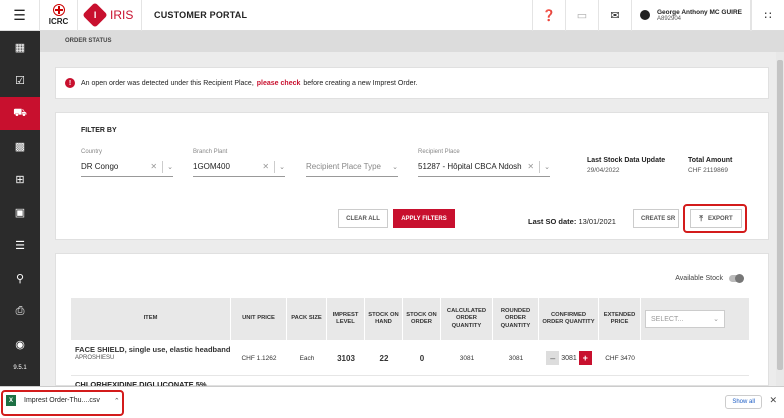 Image resolution: width=784 pixels, height=418 pixels. I want to click on apply-filters-button: APPLY FILTERS, so click(424, 218).